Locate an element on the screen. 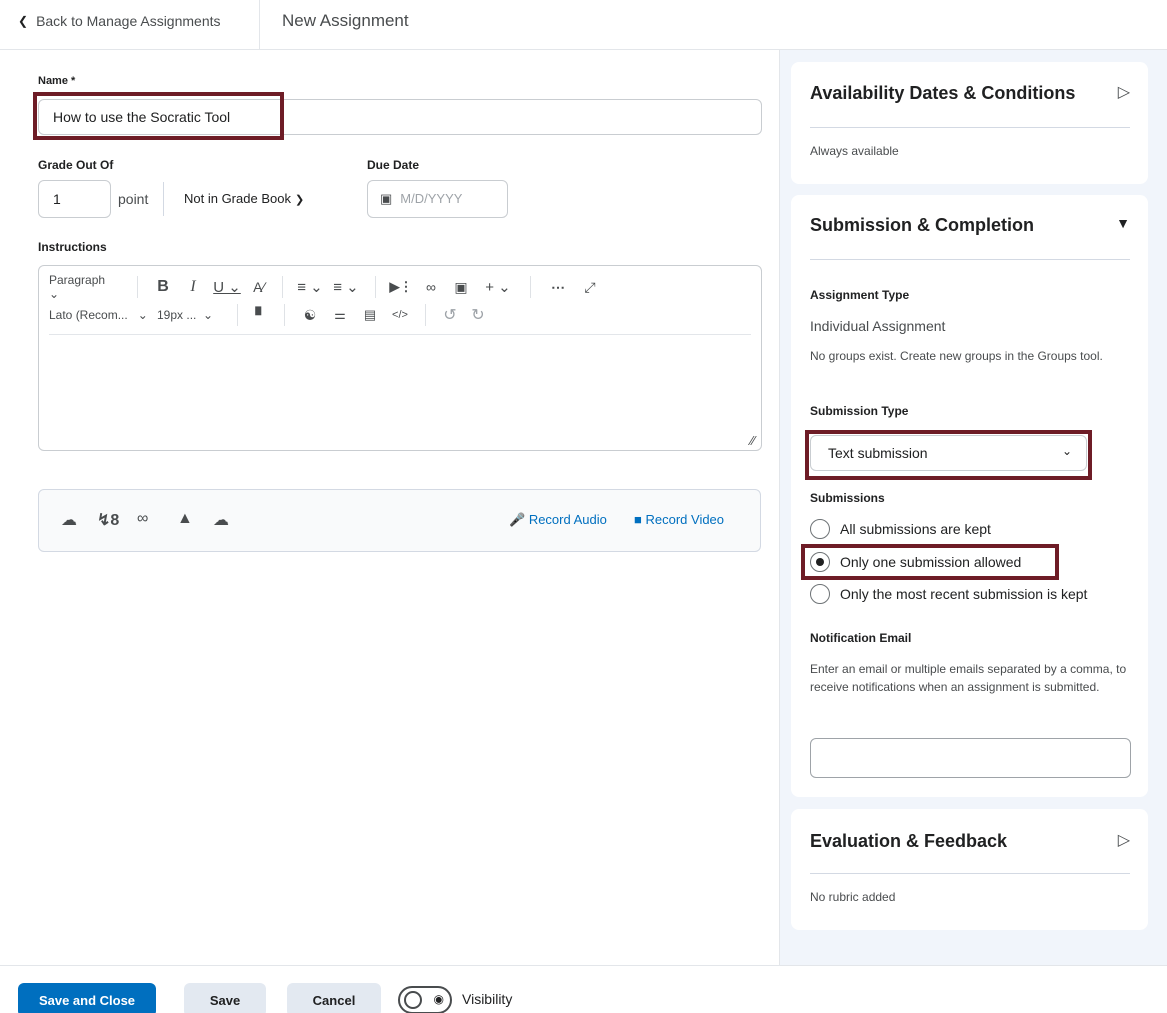 The width and height of the screenshot is (1167, 1013). record-audio-label: Record Audio is located at coordinates (567, 519).